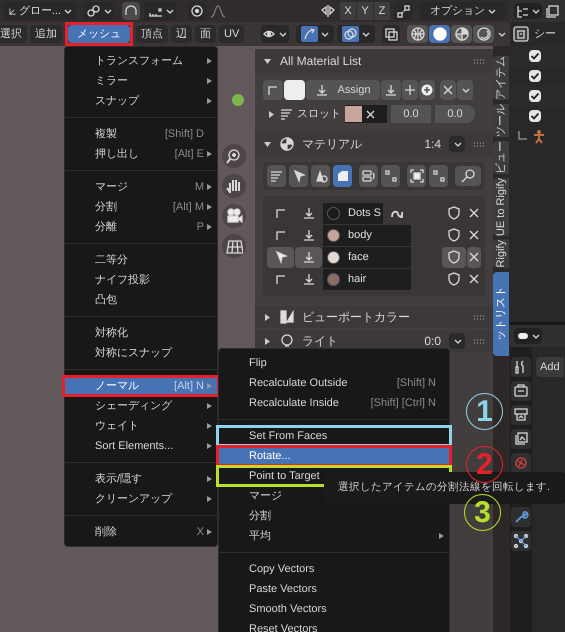  What do you see at coordinates (319, 114) in the screenshot?
I see `slot-label: スロット` at bounding box center [319, 114].